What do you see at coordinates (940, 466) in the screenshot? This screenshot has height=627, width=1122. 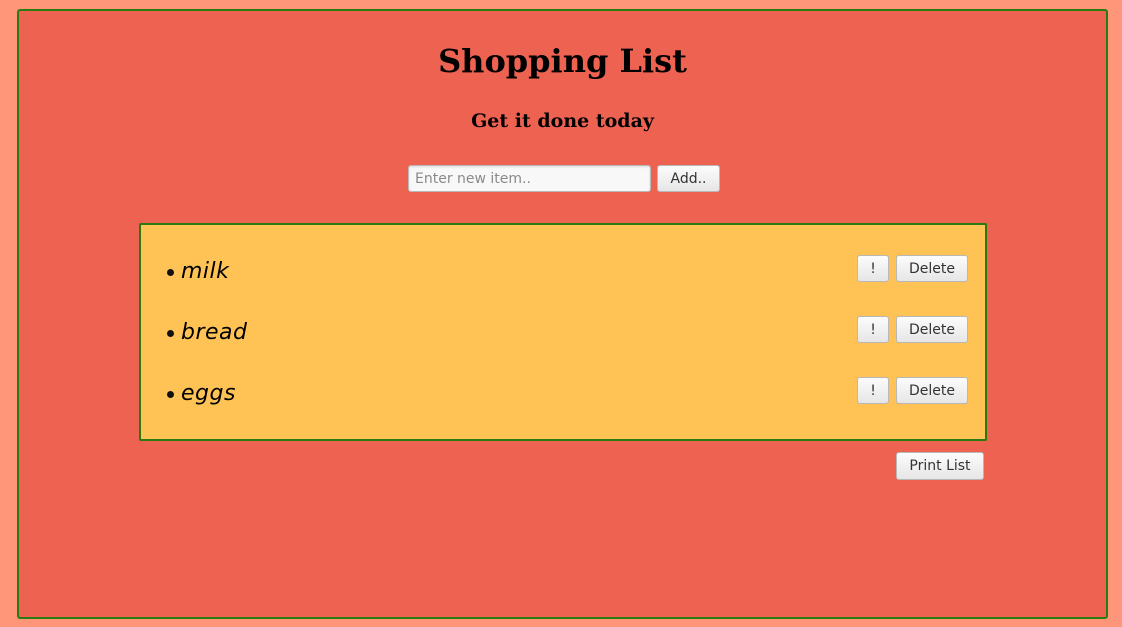 I see `print-list-button: Print List` at bounding box center [940, 466].